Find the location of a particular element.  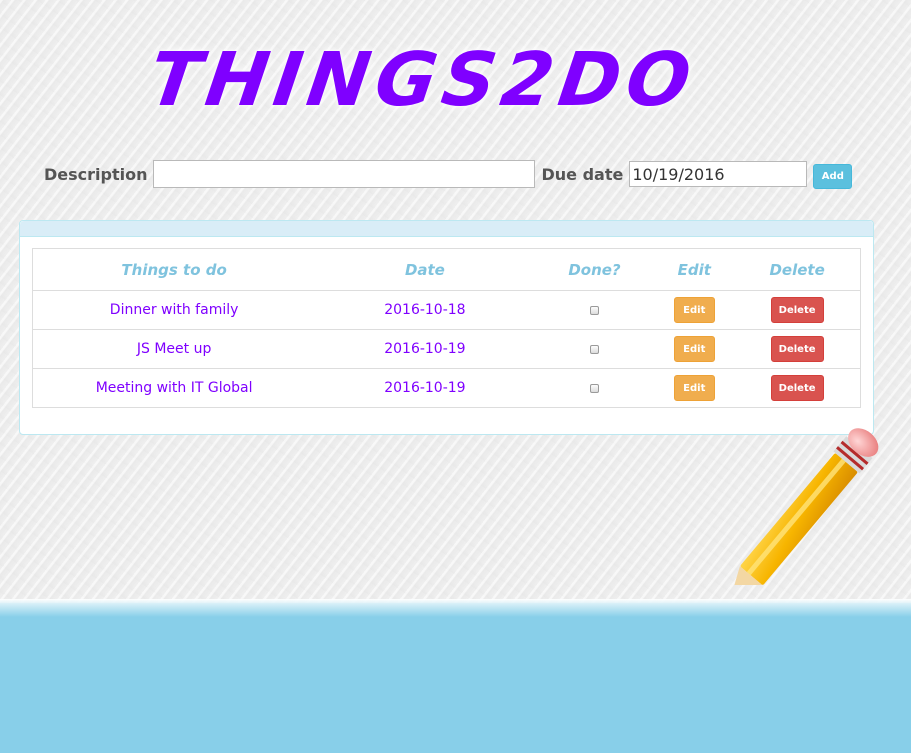

description-label: Description is located at coordinates (96, 174).